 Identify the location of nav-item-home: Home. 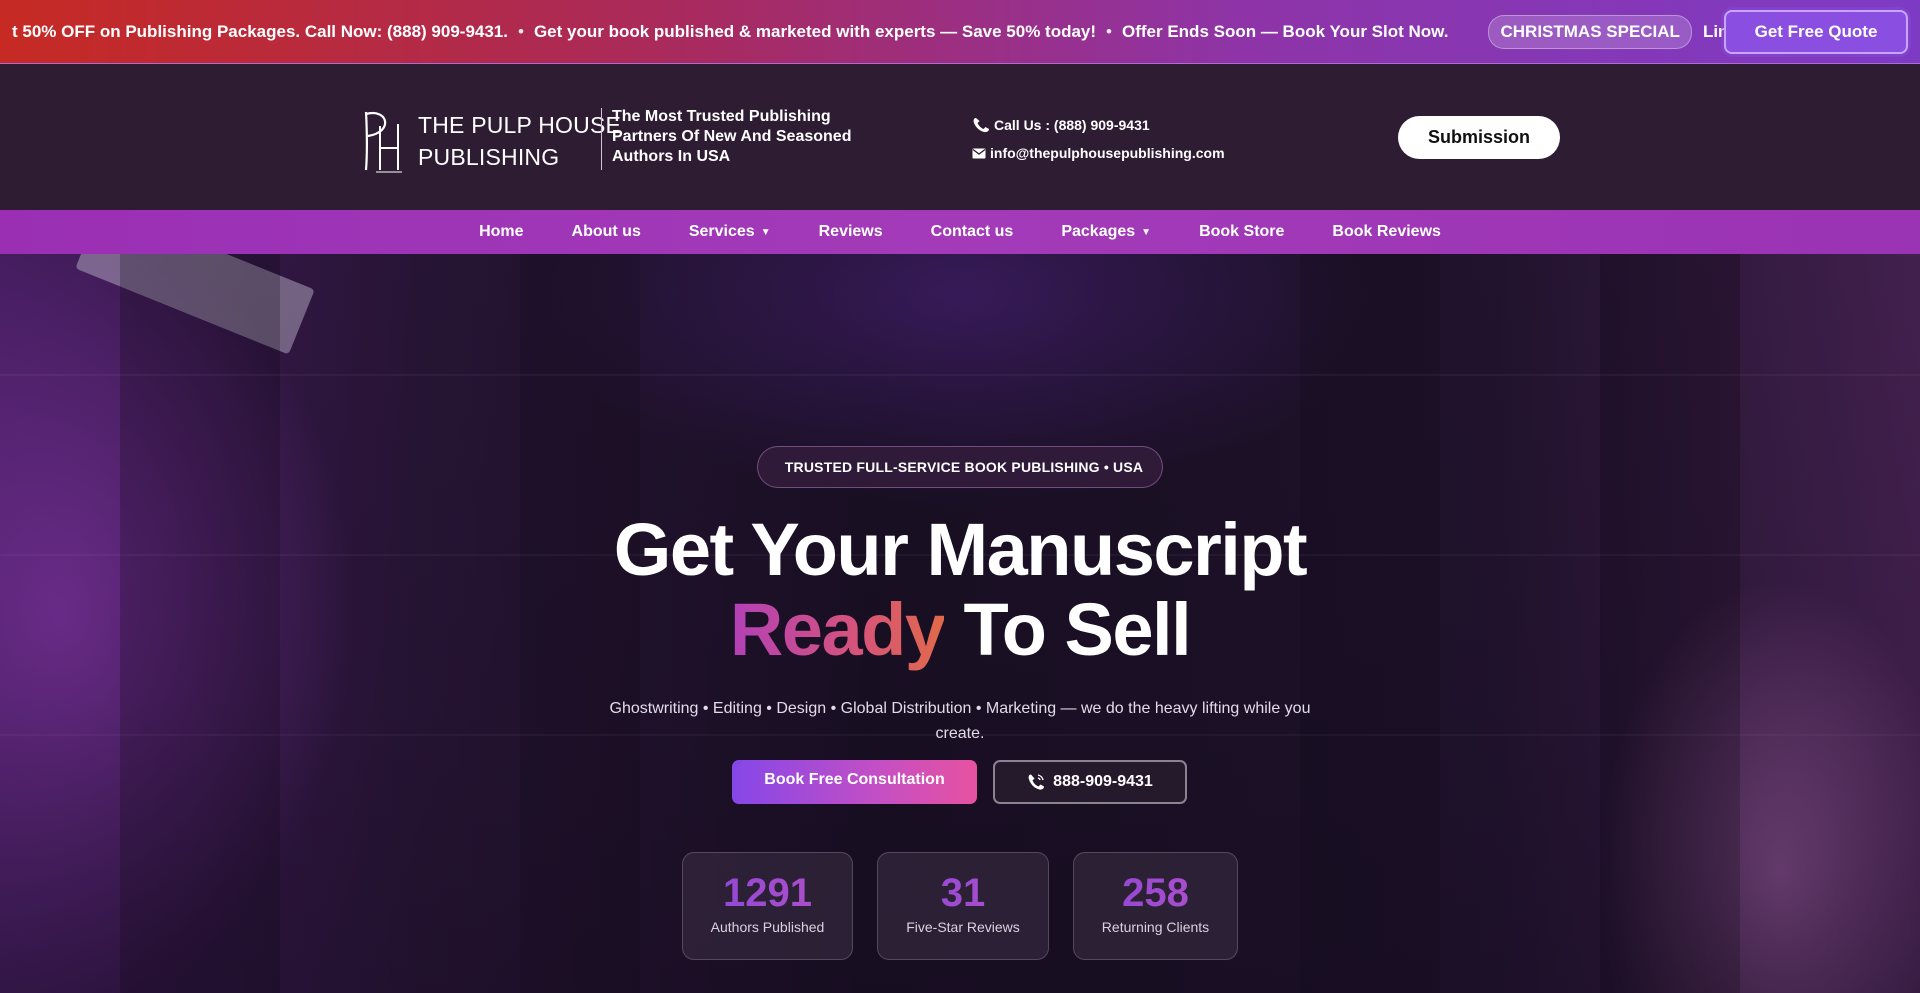
(501, 232).